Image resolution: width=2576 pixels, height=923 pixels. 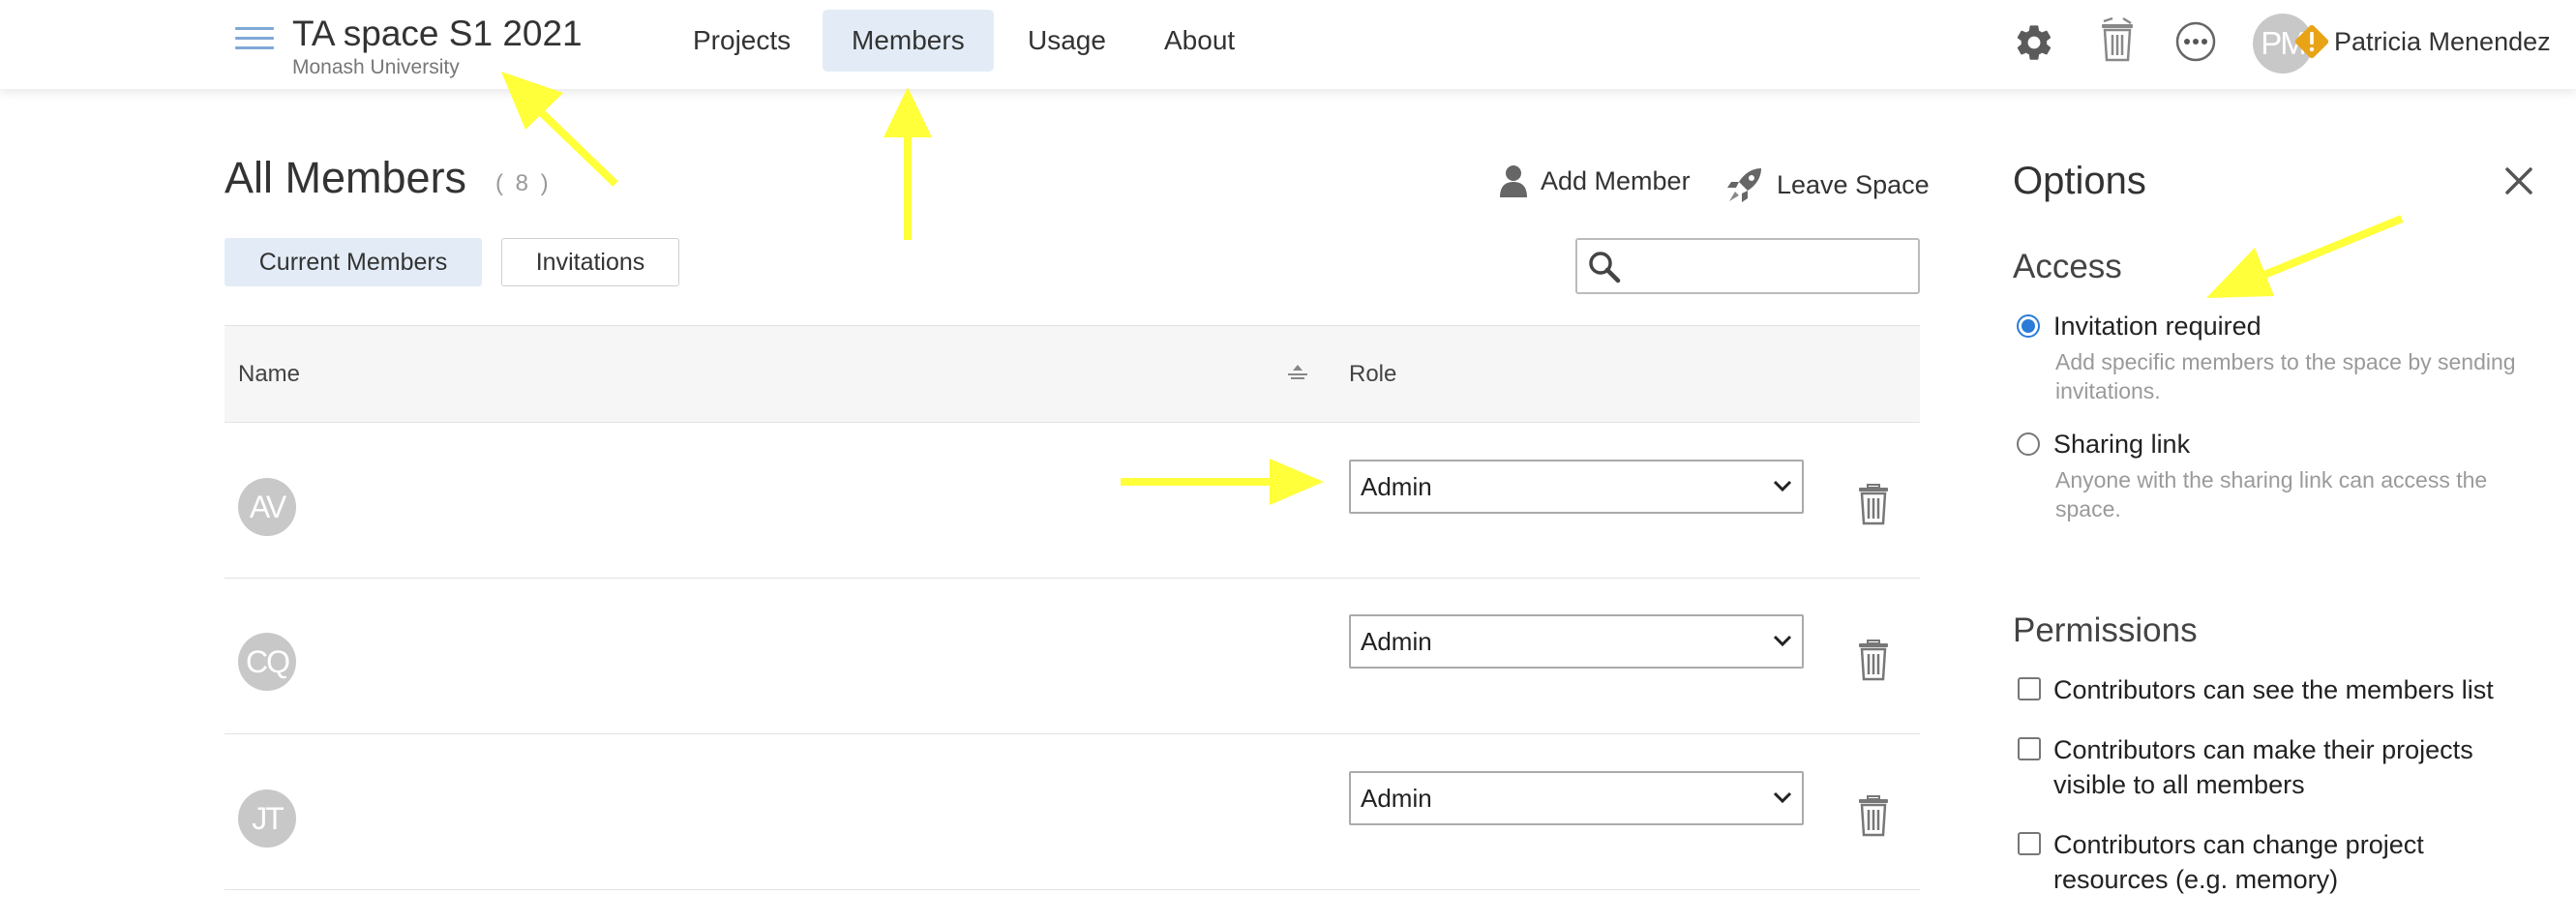 I want to click on sharing-link-label: Sharing link, so click(x=2121, y=445).